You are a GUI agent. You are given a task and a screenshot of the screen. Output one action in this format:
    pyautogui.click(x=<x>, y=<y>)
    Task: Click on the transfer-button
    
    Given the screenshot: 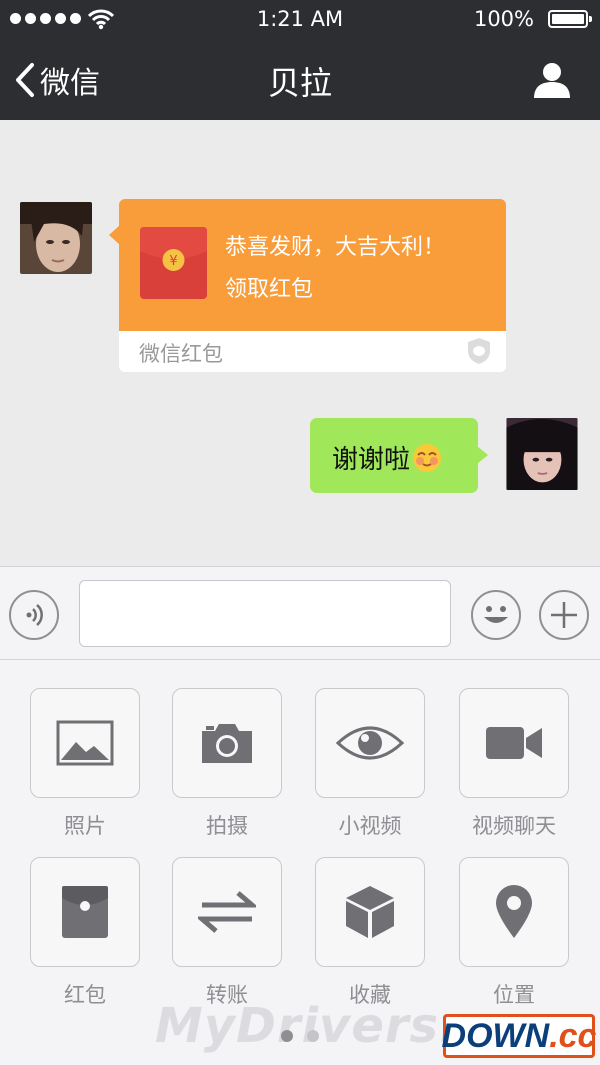 What is the action you would take?
    pyautogui.click(x=227, y=912)
    